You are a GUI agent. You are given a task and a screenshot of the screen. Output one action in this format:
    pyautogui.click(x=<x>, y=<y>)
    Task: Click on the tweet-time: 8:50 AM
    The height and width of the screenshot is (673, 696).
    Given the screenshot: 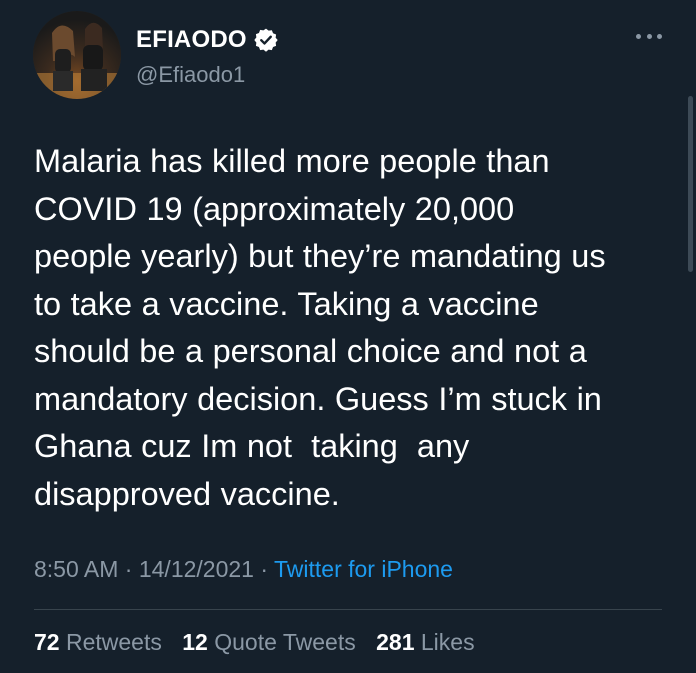 What is the action you would take?
    pyautogui.click(x=76, y=569)
    